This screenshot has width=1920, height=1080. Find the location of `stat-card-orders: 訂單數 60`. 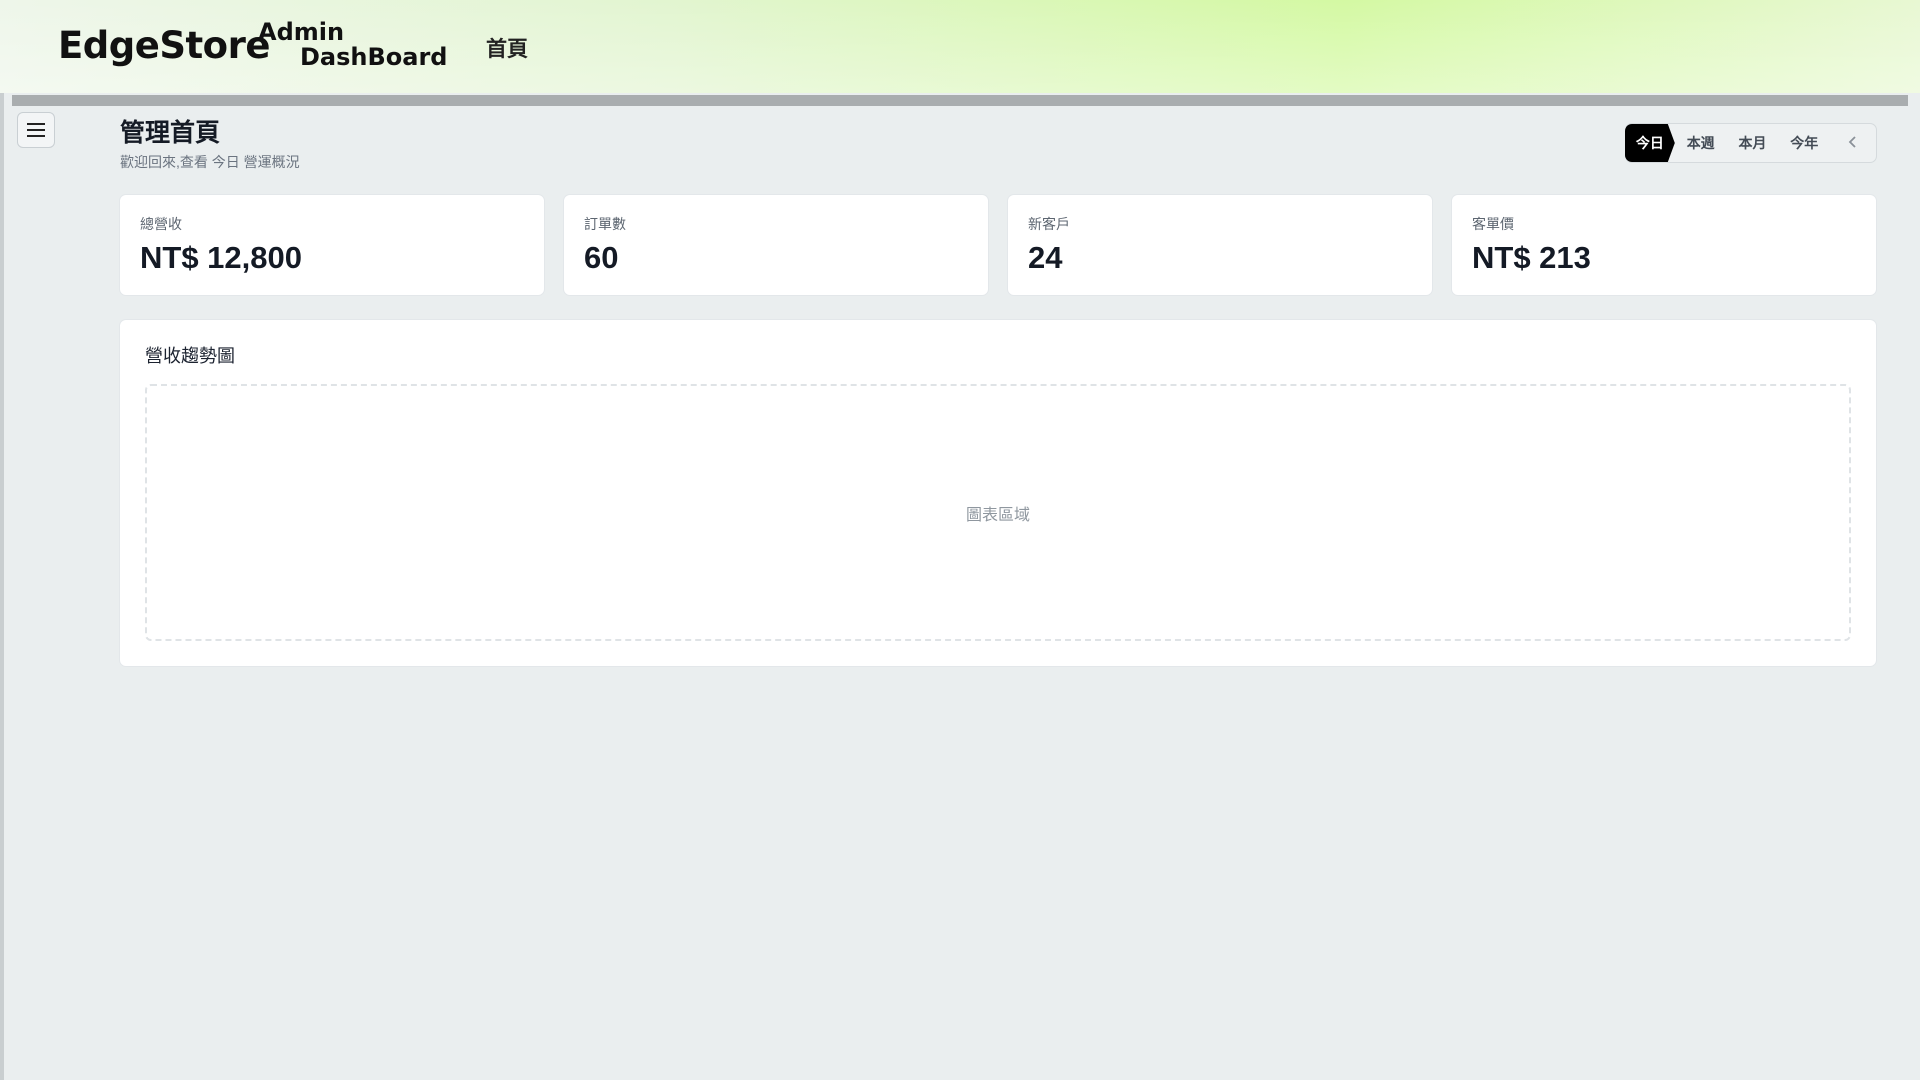

stat-card-orders: 訂單數 60 is located at coordinates (776, 245).